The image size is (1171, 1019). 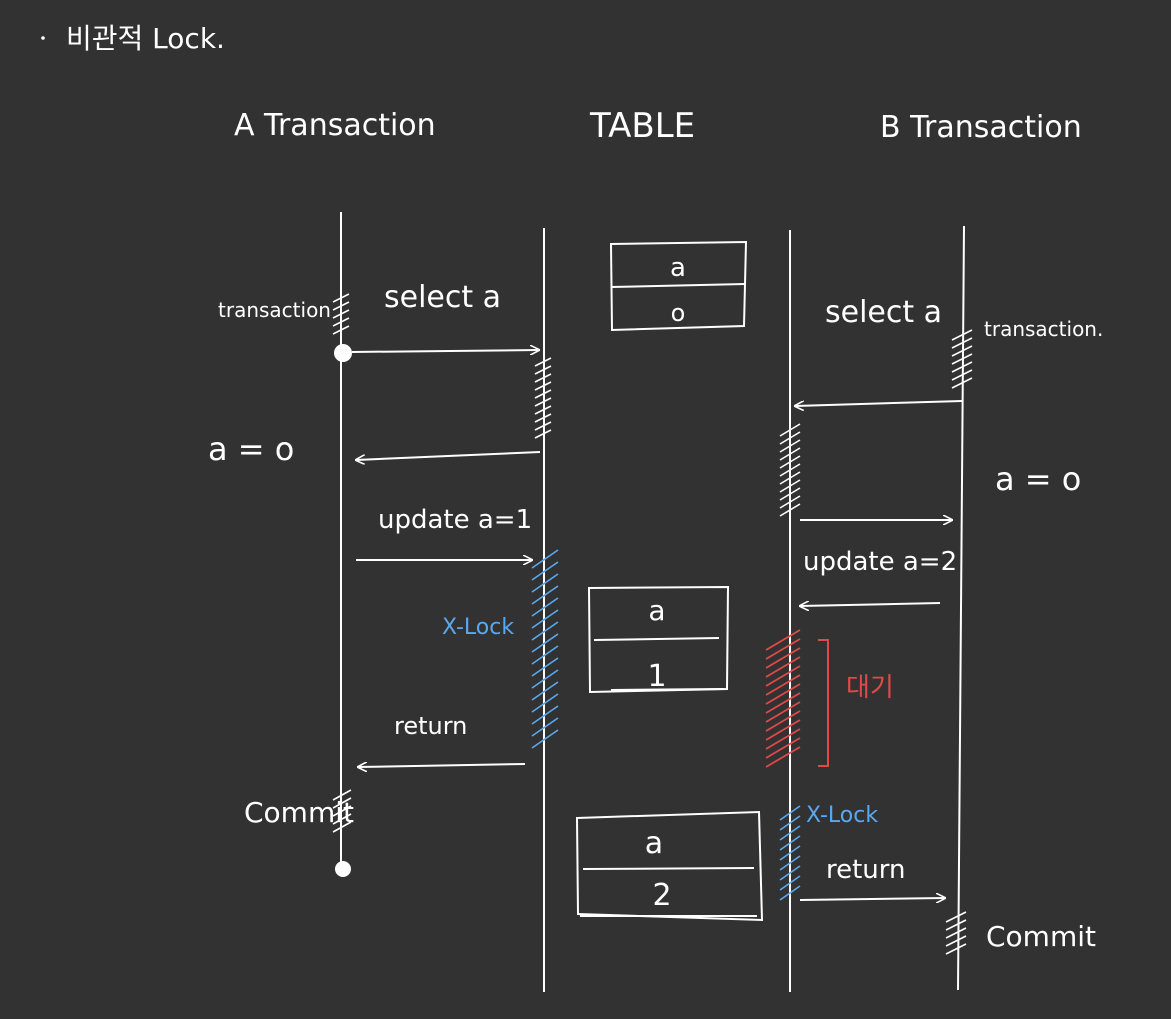 I want to click on bullet-icon, so click(x=43, y=38).